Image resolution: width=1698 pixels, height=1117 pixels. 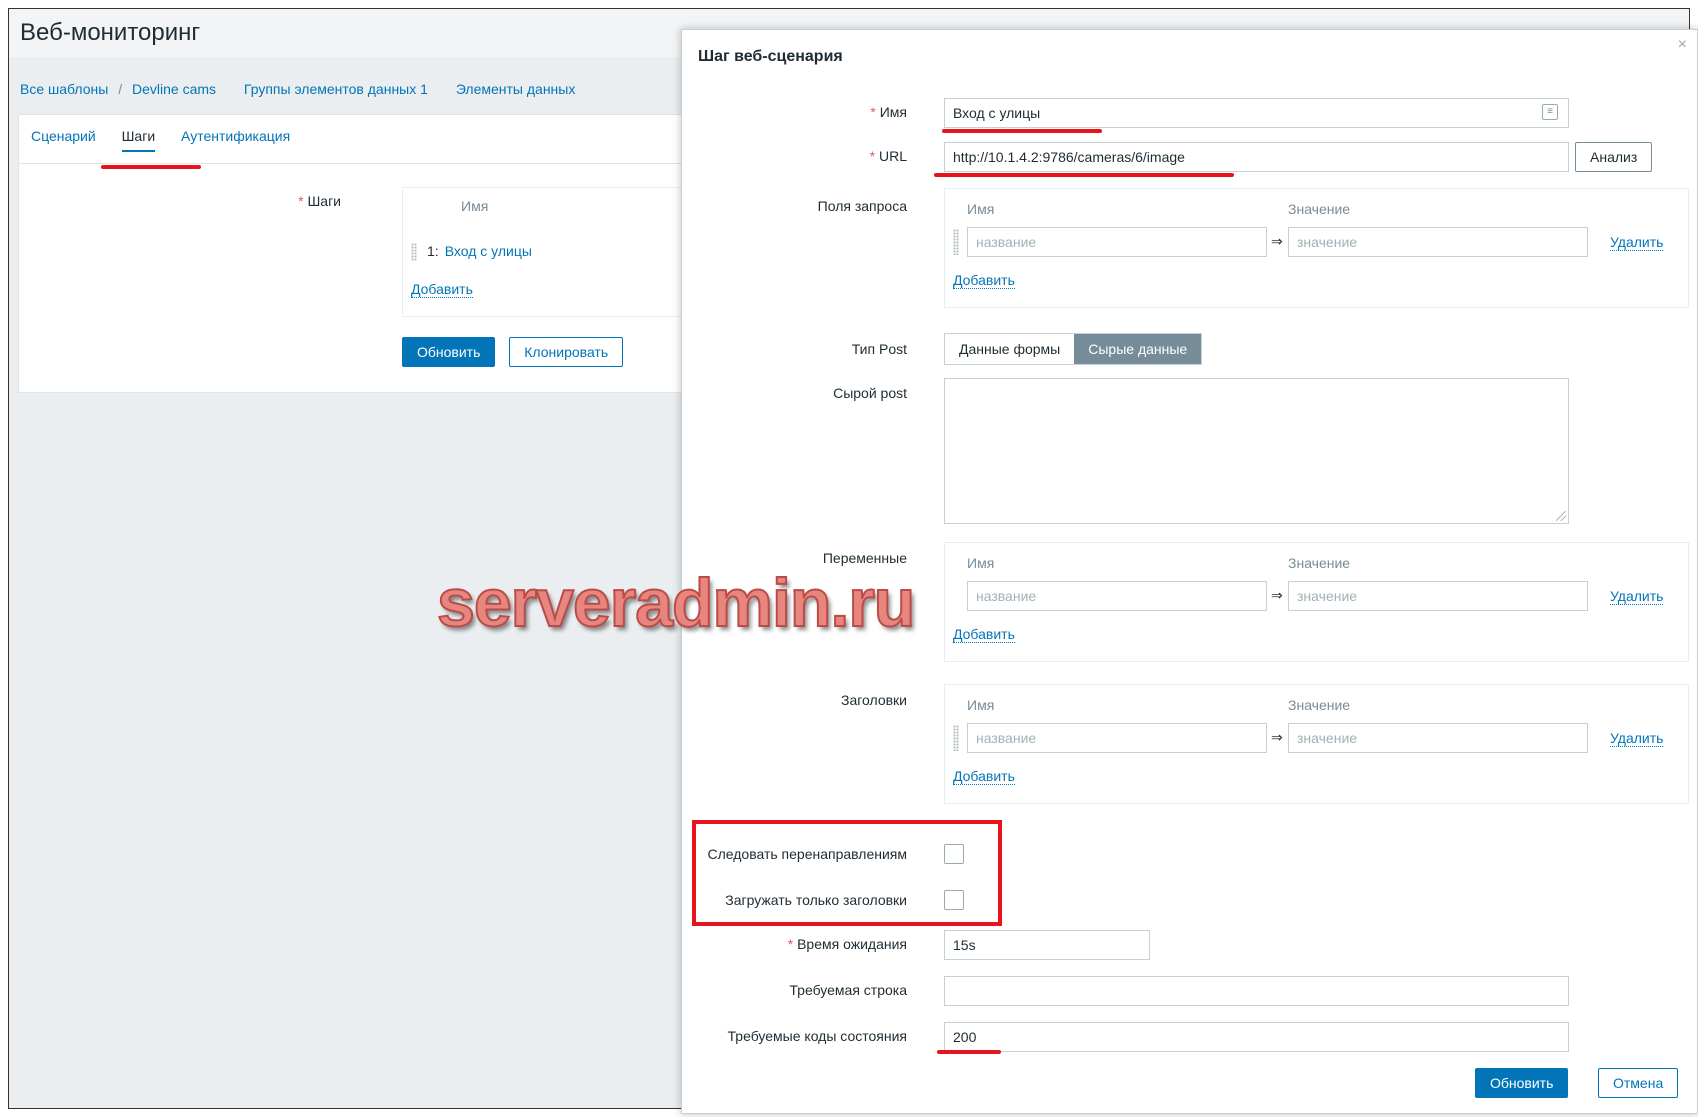 What do you see at coordinates (1561, 516) in the screenshot?
I see `resize-grip-icon` at bounding box center [1561, 516].